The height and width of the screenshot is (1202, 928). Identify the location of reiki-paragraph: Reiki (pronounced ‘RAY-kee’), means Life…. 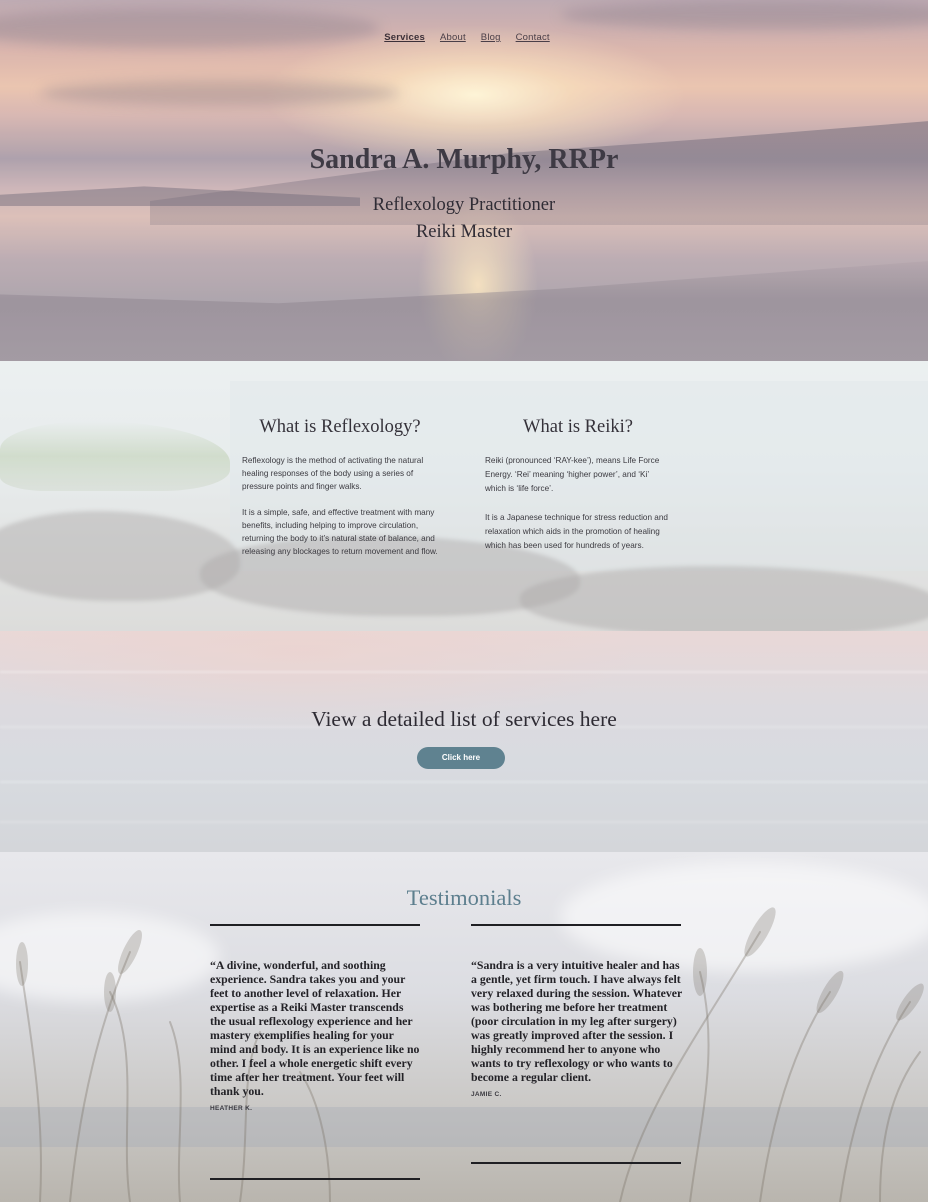
(572, 474).